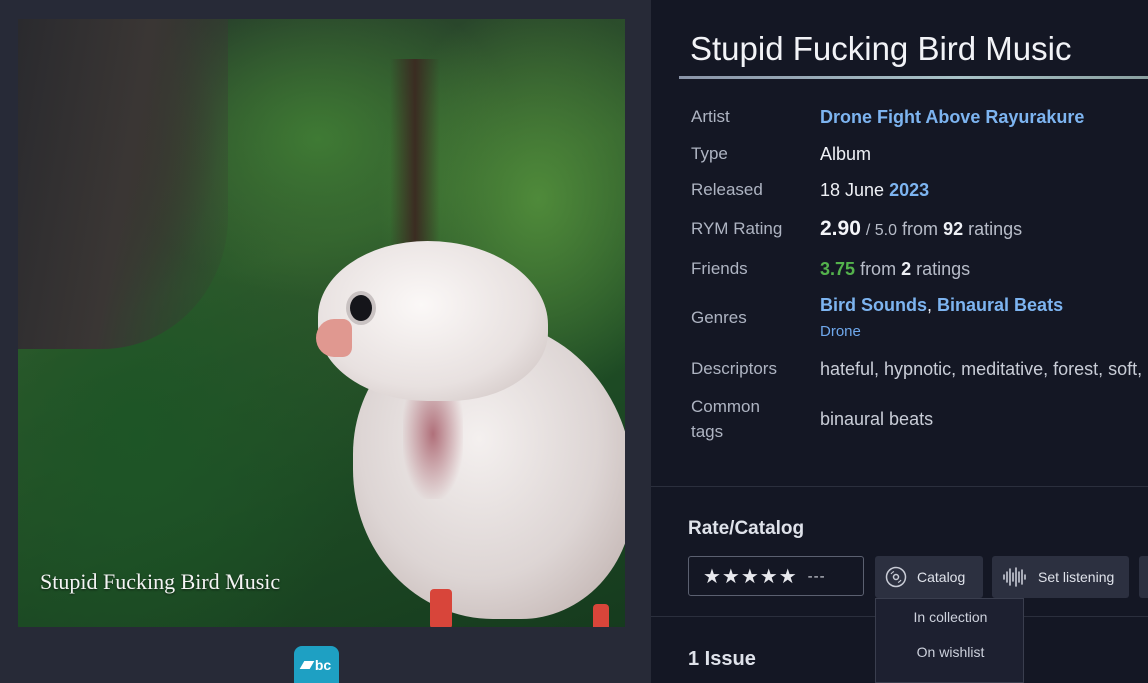 The width and height of the screenshot is (1148, 683). I want to click on cover-caption: Stupid Fucking Bird Music, so click(160, 581).